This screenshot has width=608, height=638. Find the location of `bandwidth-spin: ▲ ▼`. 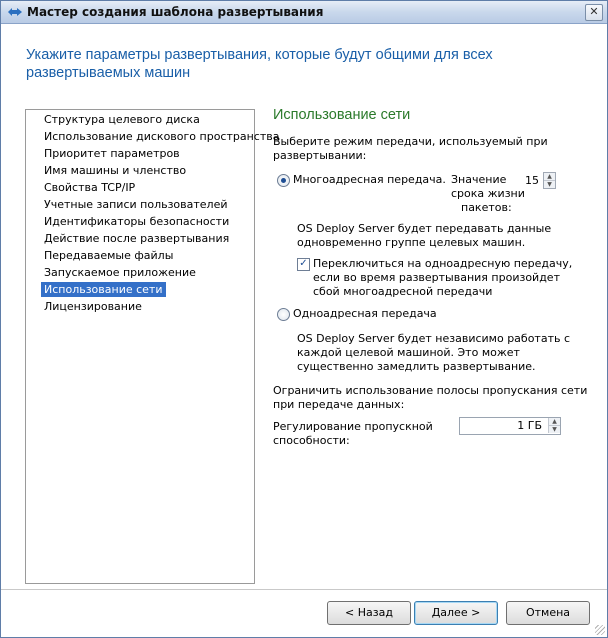

bandwidth-spin: ▲ ▼ is located at coordinates (554, 425).